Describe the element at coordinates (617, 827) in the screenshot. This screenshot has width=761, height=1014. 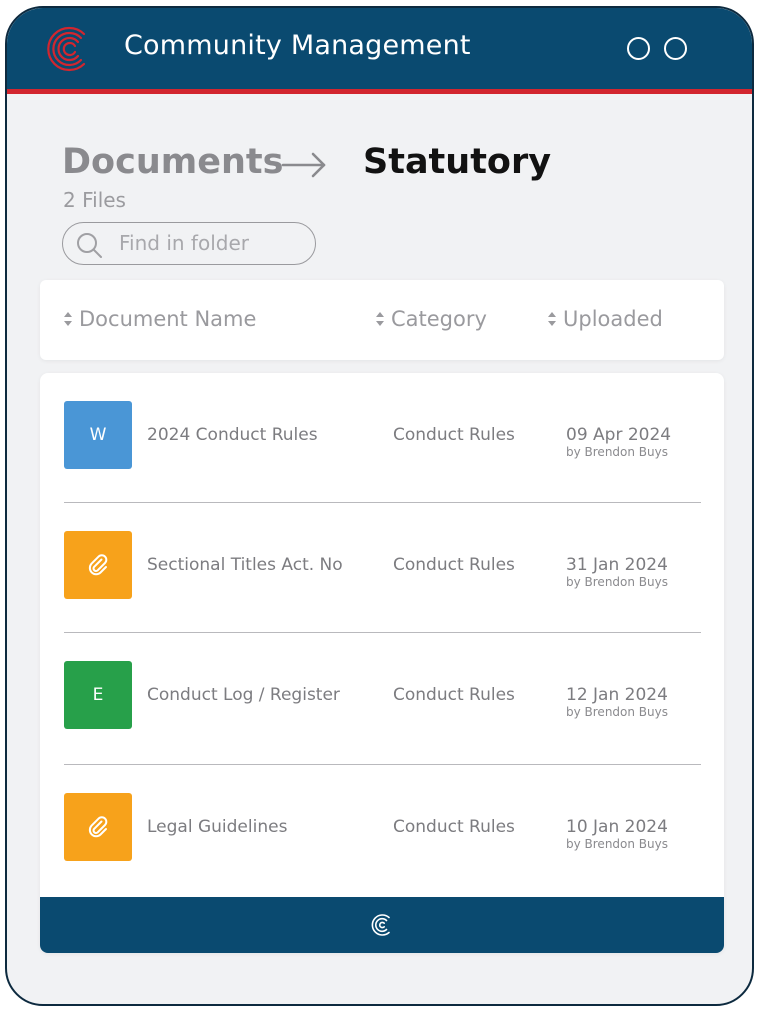
I see `document-date: 10 Jan 2024` at that location.